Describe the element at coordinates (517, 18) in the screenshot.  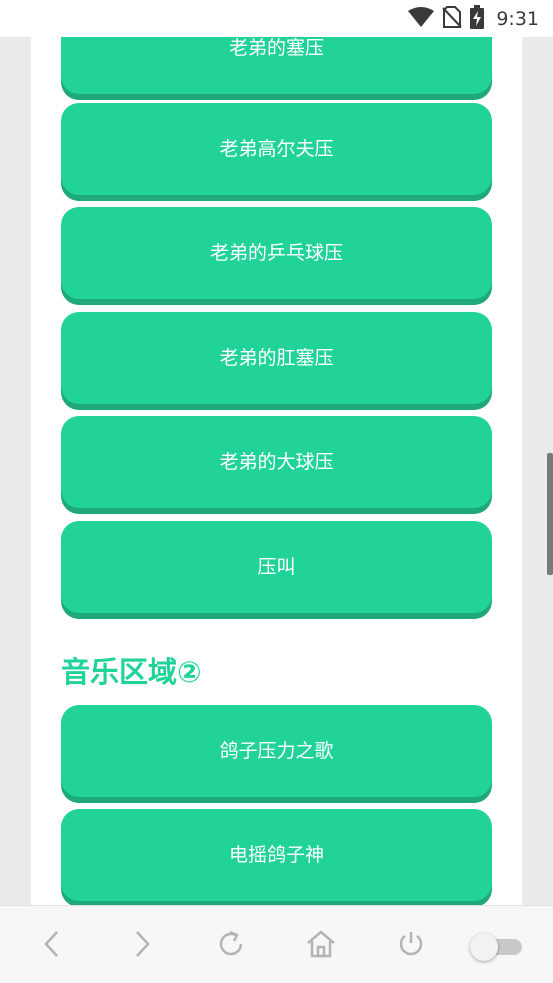
I see `status-time: 9:31` at that location.